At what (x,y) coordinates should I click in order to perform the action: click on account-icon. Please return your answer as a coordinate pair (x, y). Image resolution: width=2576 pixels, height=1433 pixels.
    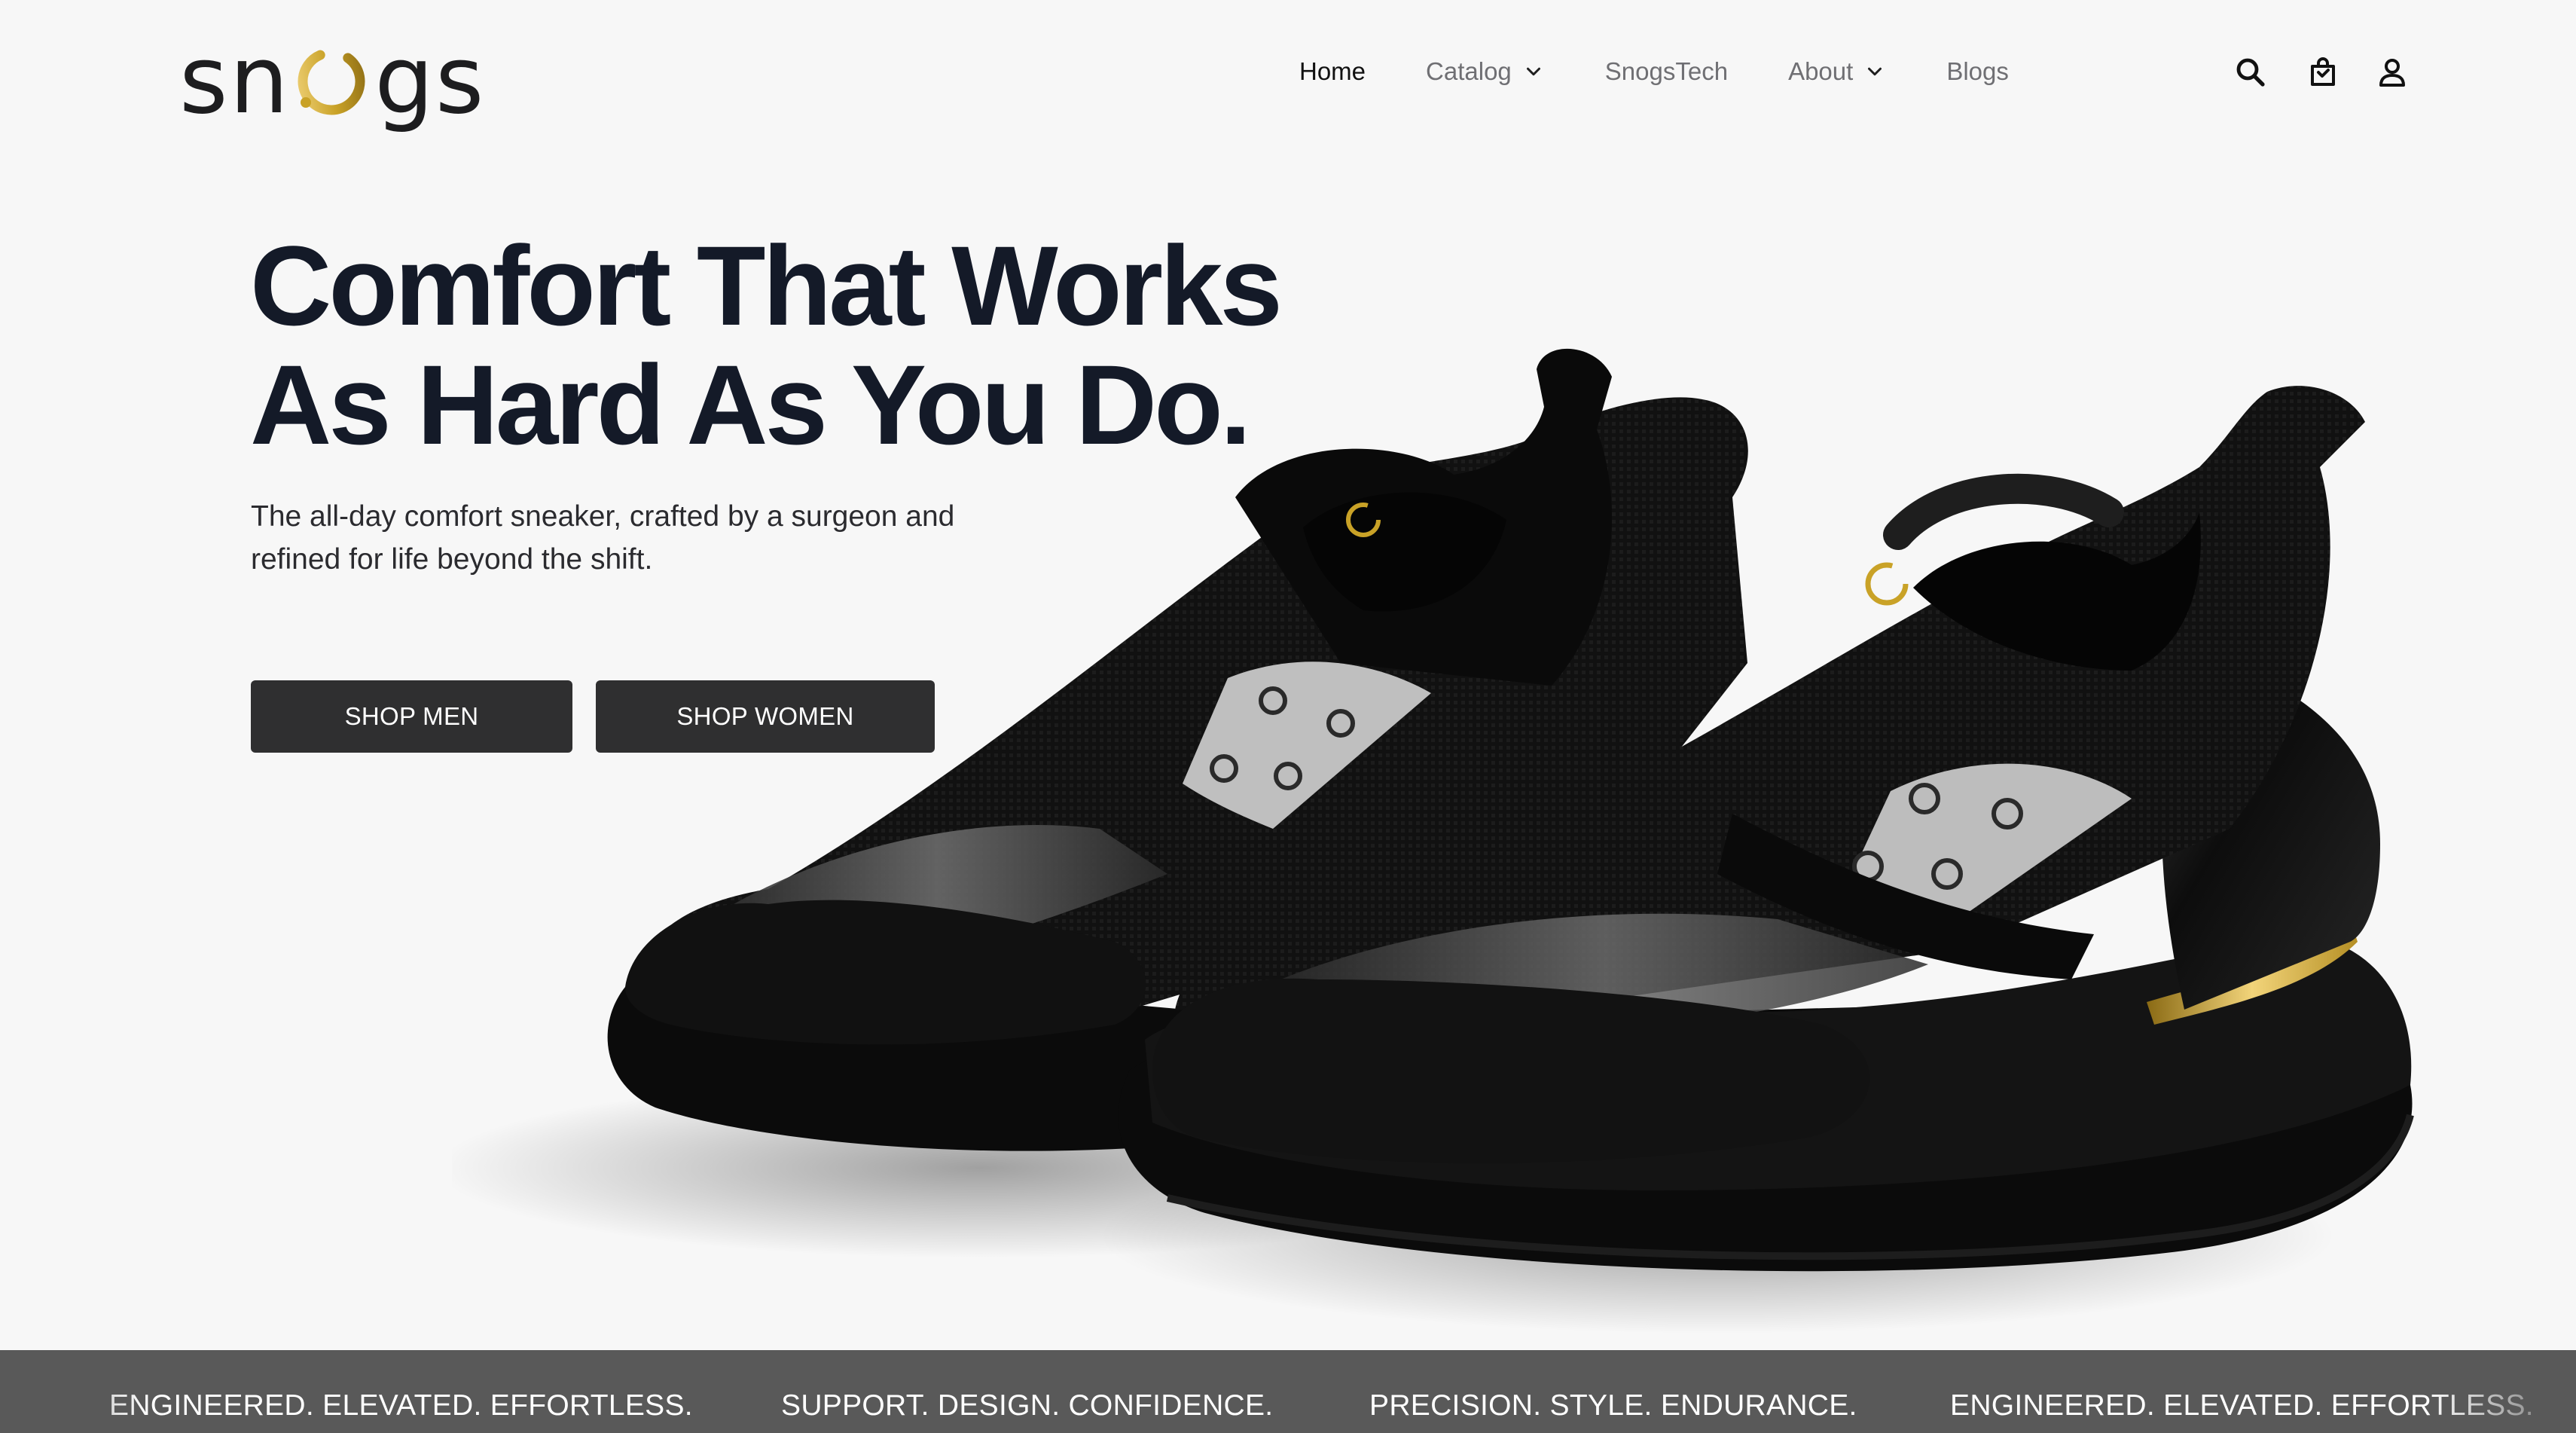
    Looking at the image, I should click on (2392, 72).